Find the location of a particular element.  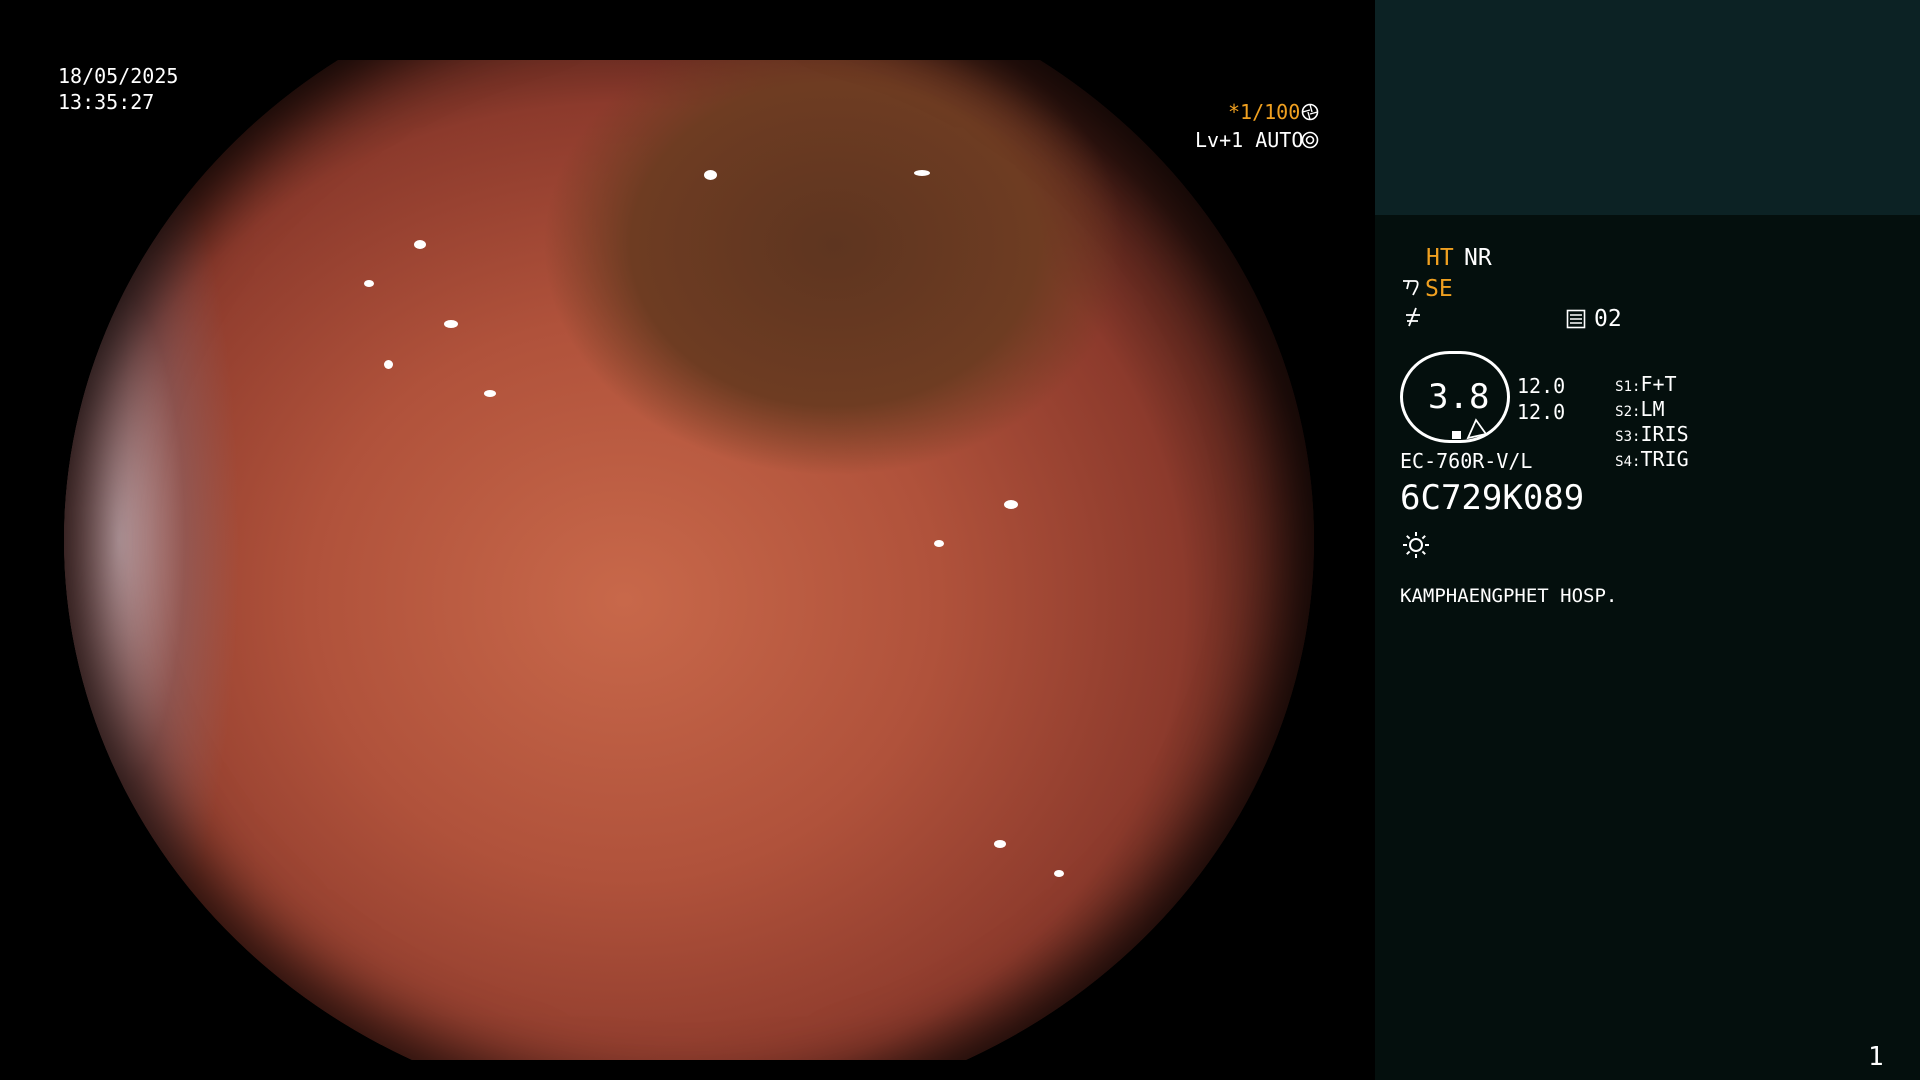

switch-key: S2 is located at coordinates (1624, 412).